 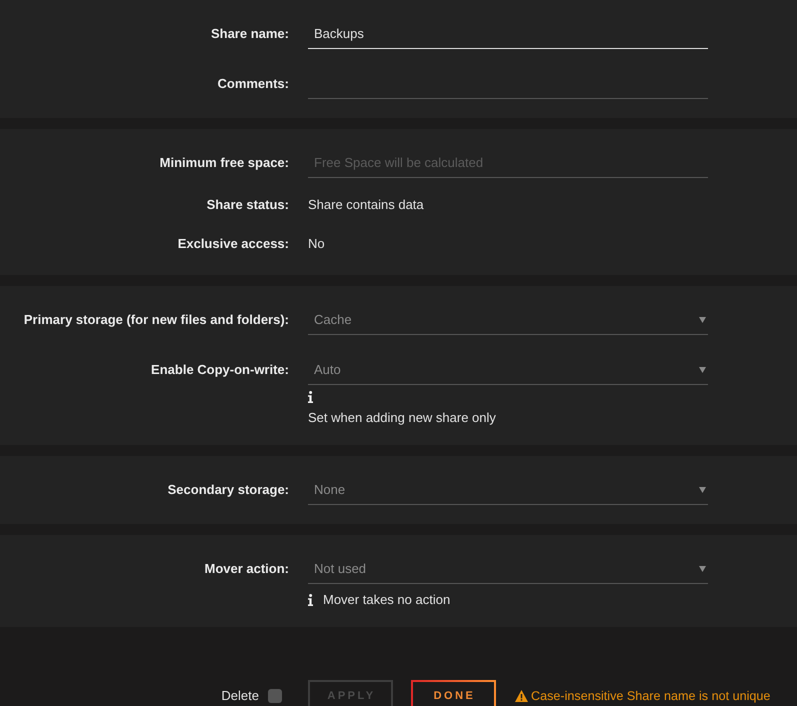 I want to click on field-label: Enable Copy-on-write:, so click(x=220, y=370).